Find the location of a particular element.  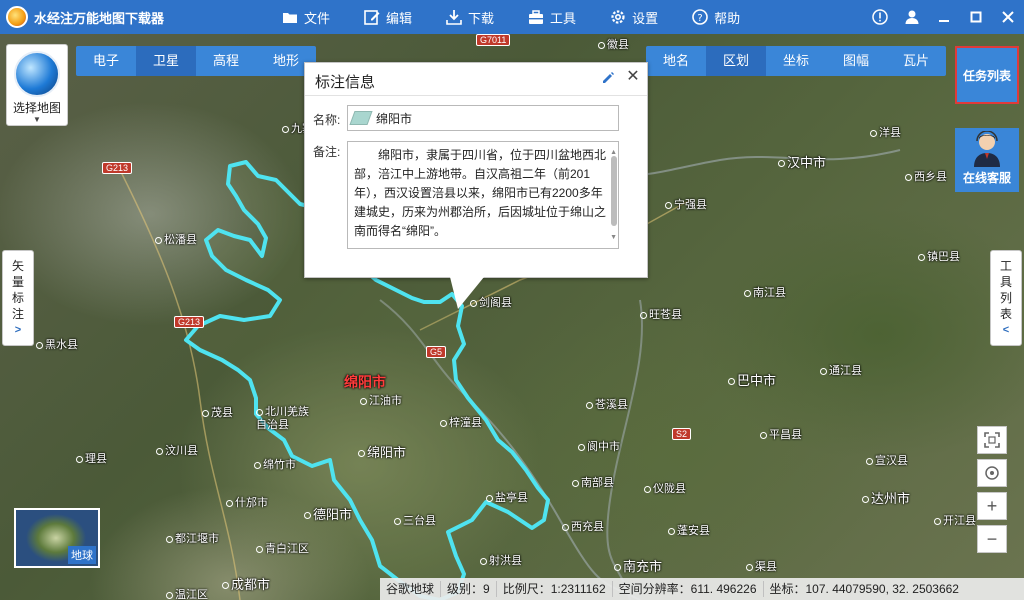

road-shield: G7011 is located at coordinates (493, 40).